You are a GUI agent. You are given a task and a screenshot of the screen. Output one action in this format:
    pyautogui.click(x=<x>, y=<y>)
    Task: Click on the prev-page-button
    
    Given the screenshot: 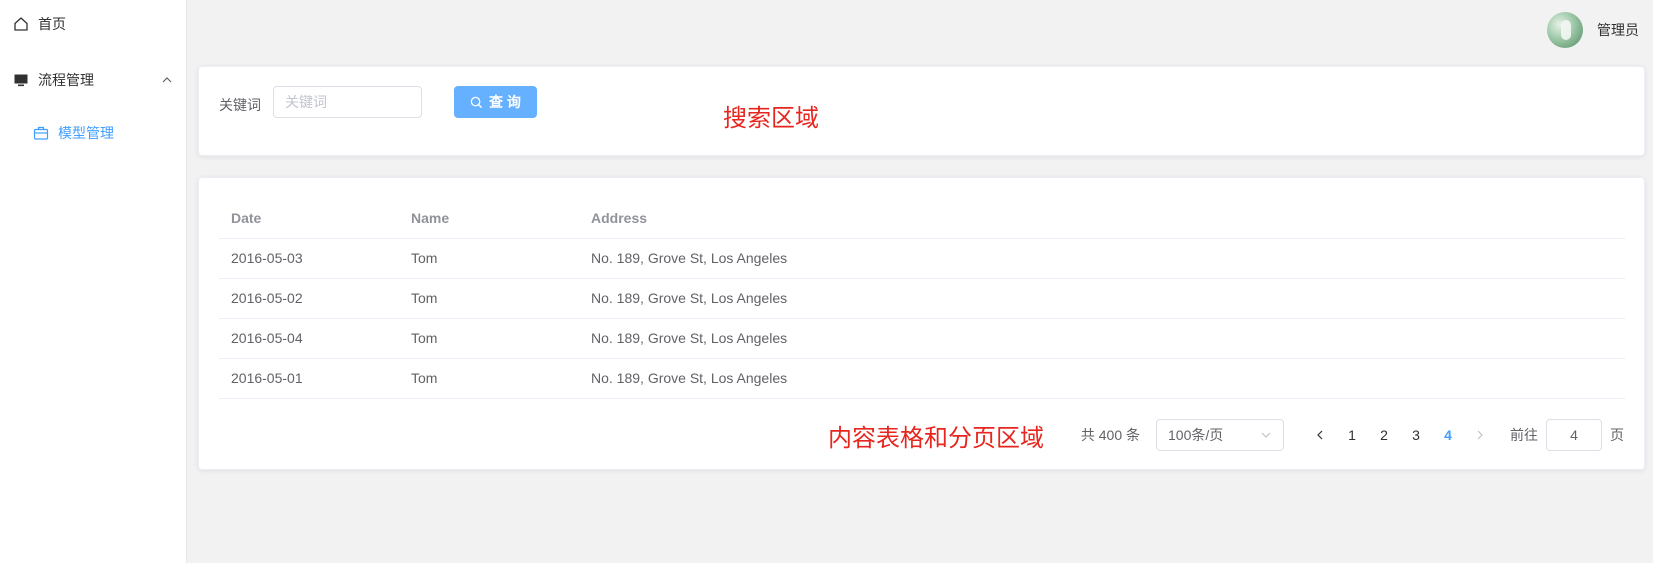 What is the action you would take?
    pyautogui.click(x=1320, y=435)
    